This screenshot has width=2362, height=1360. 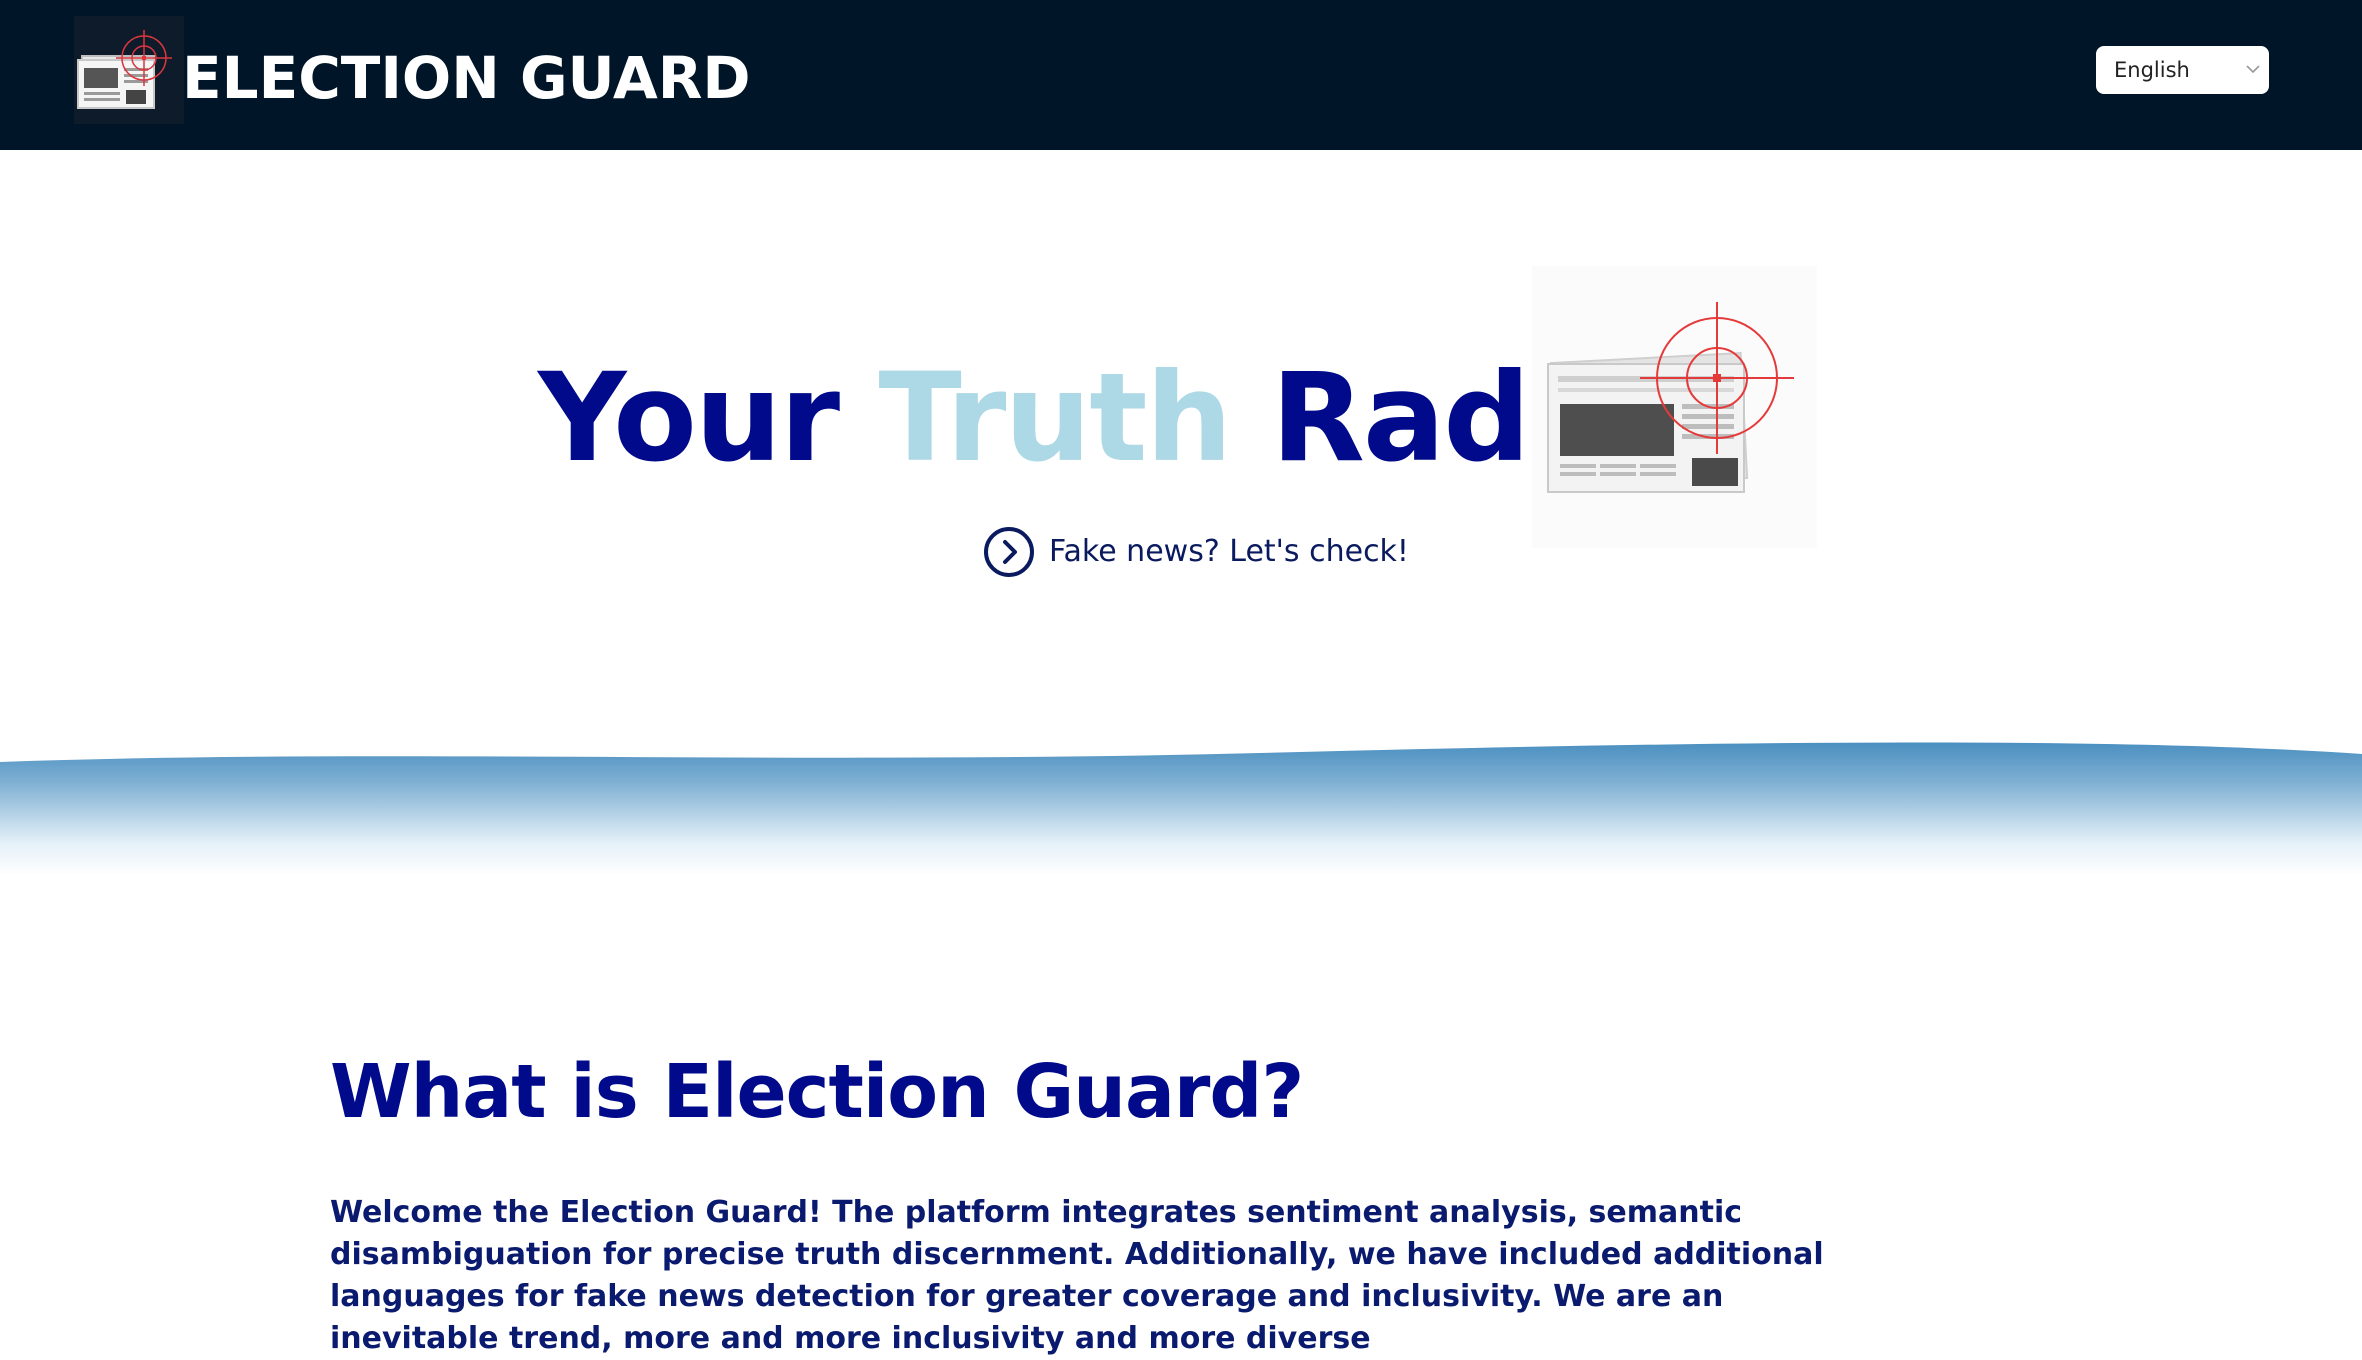 I want to click on language-selected-value: English, so click(x=2152, y=70).